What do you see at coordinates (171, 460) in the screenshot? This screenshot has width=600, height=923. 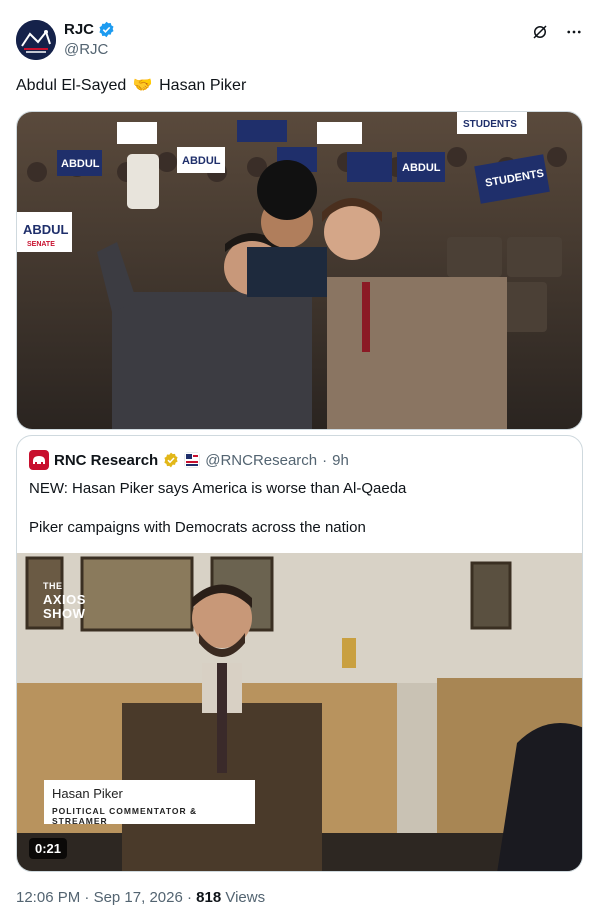 I see `verified-gold-badge-icon` at bounding box center [171, 460].